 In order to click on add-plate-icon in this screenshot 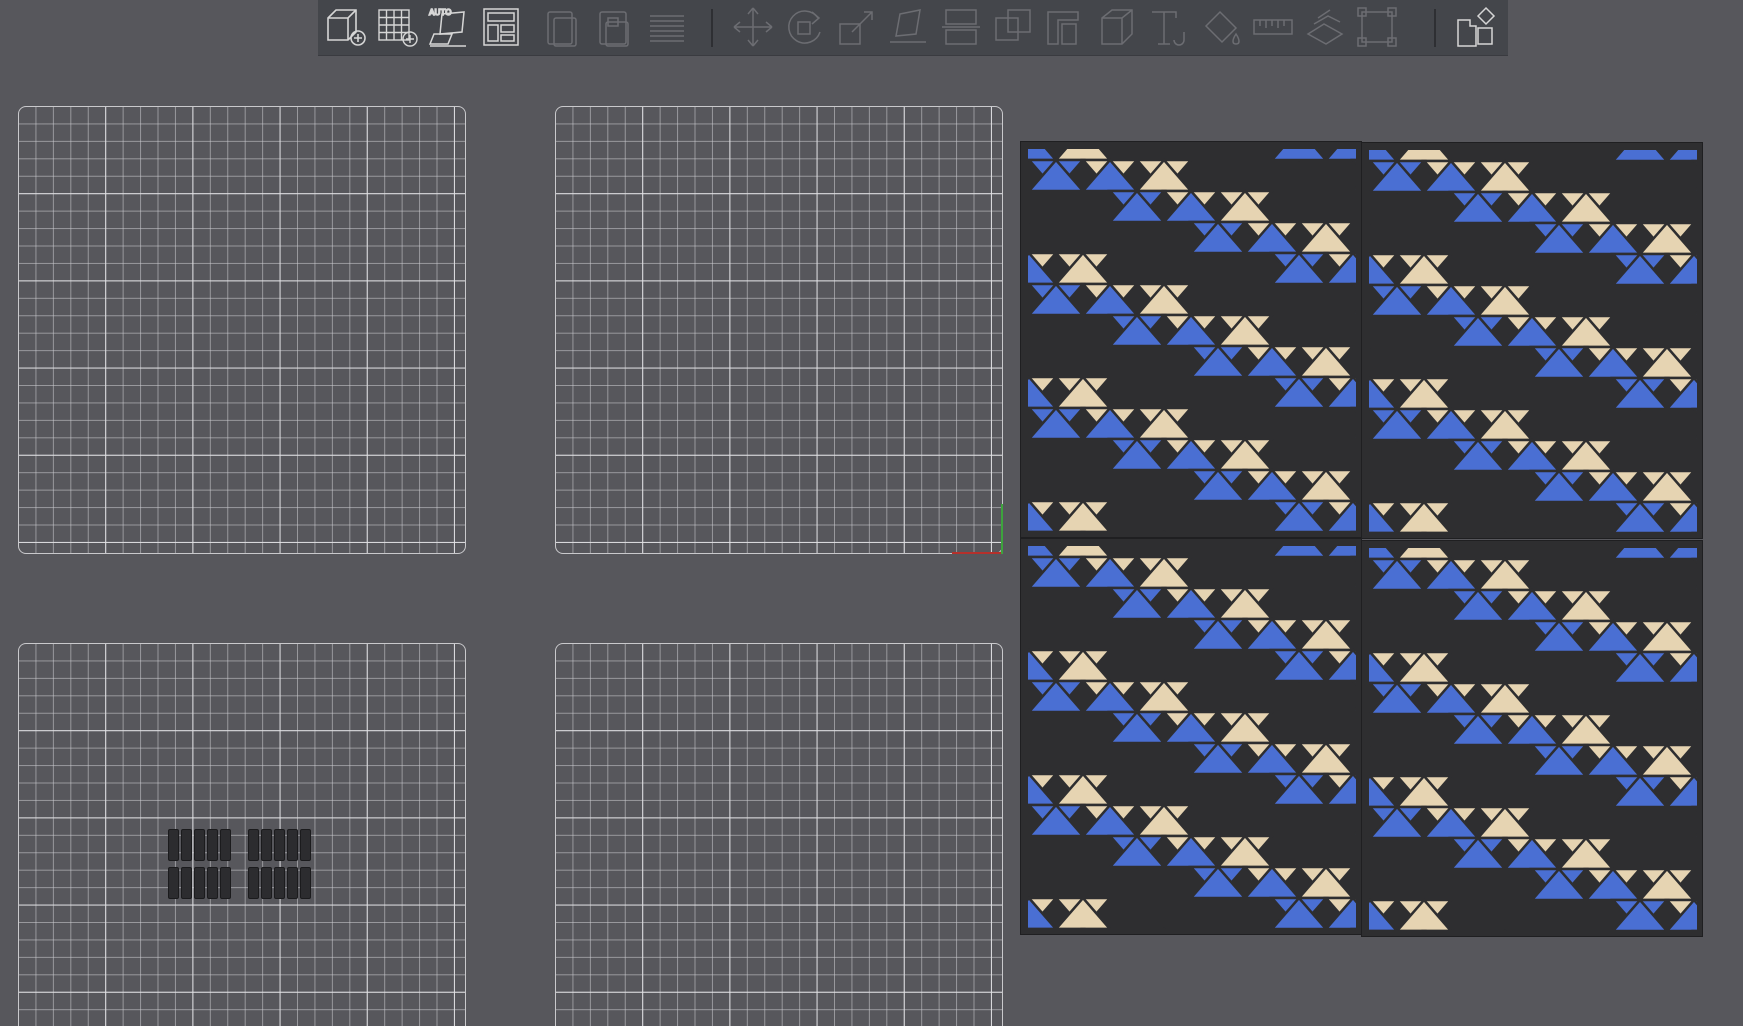, I will do `click(397, 27)`.